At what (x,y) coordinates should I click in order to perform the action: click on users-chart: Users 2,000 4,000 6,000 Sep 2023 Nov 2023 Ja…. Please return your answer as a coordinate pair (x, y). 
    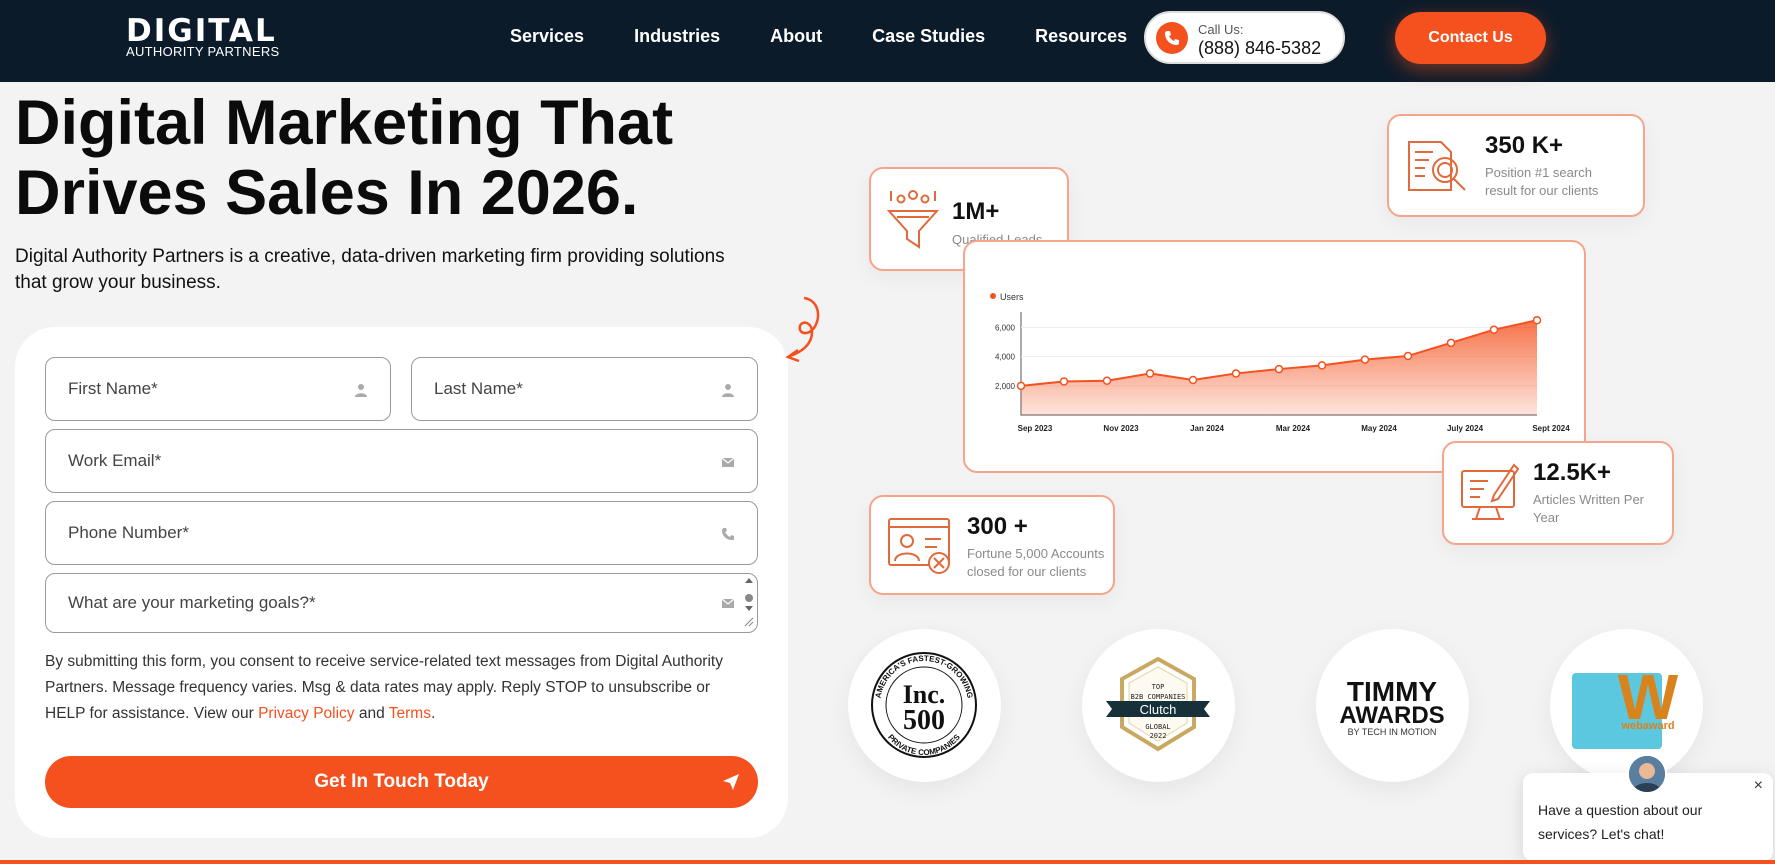
    Looking at the image, I should click on (1280, 362).